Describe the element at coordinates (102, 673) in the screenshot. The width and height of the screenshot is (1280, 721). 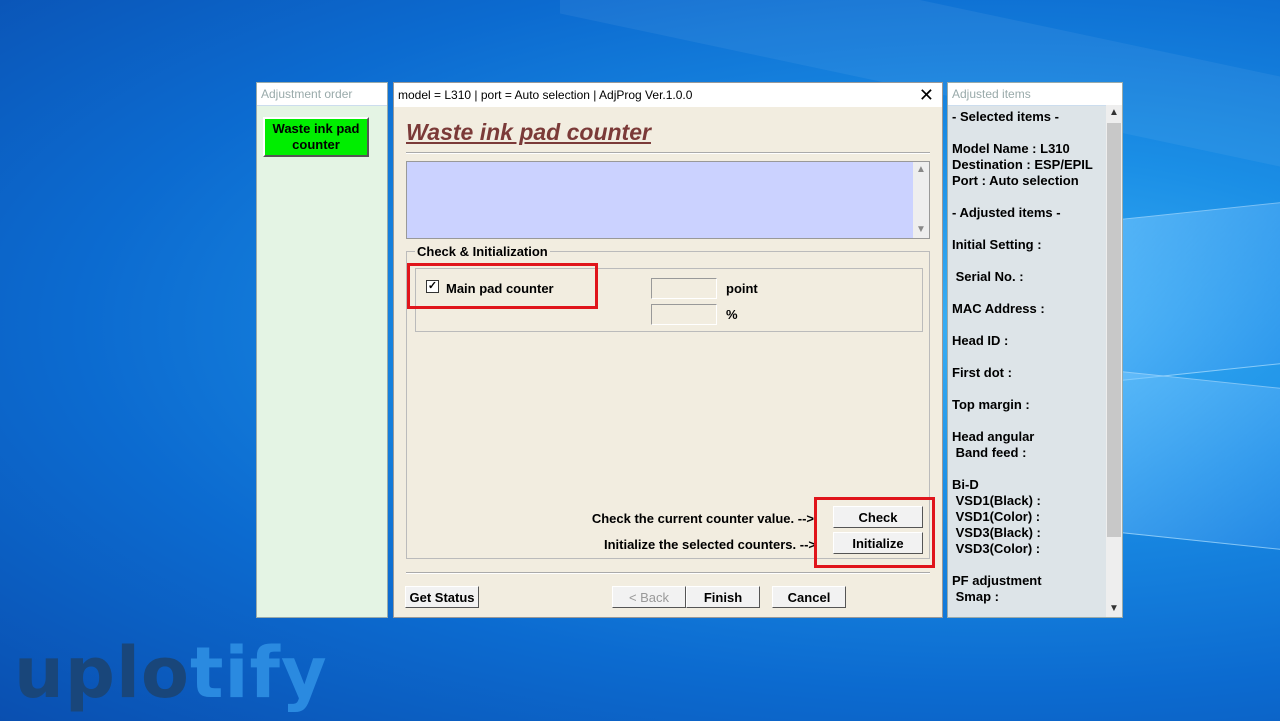
I see `logo-part-uplo: uplo` at that location.